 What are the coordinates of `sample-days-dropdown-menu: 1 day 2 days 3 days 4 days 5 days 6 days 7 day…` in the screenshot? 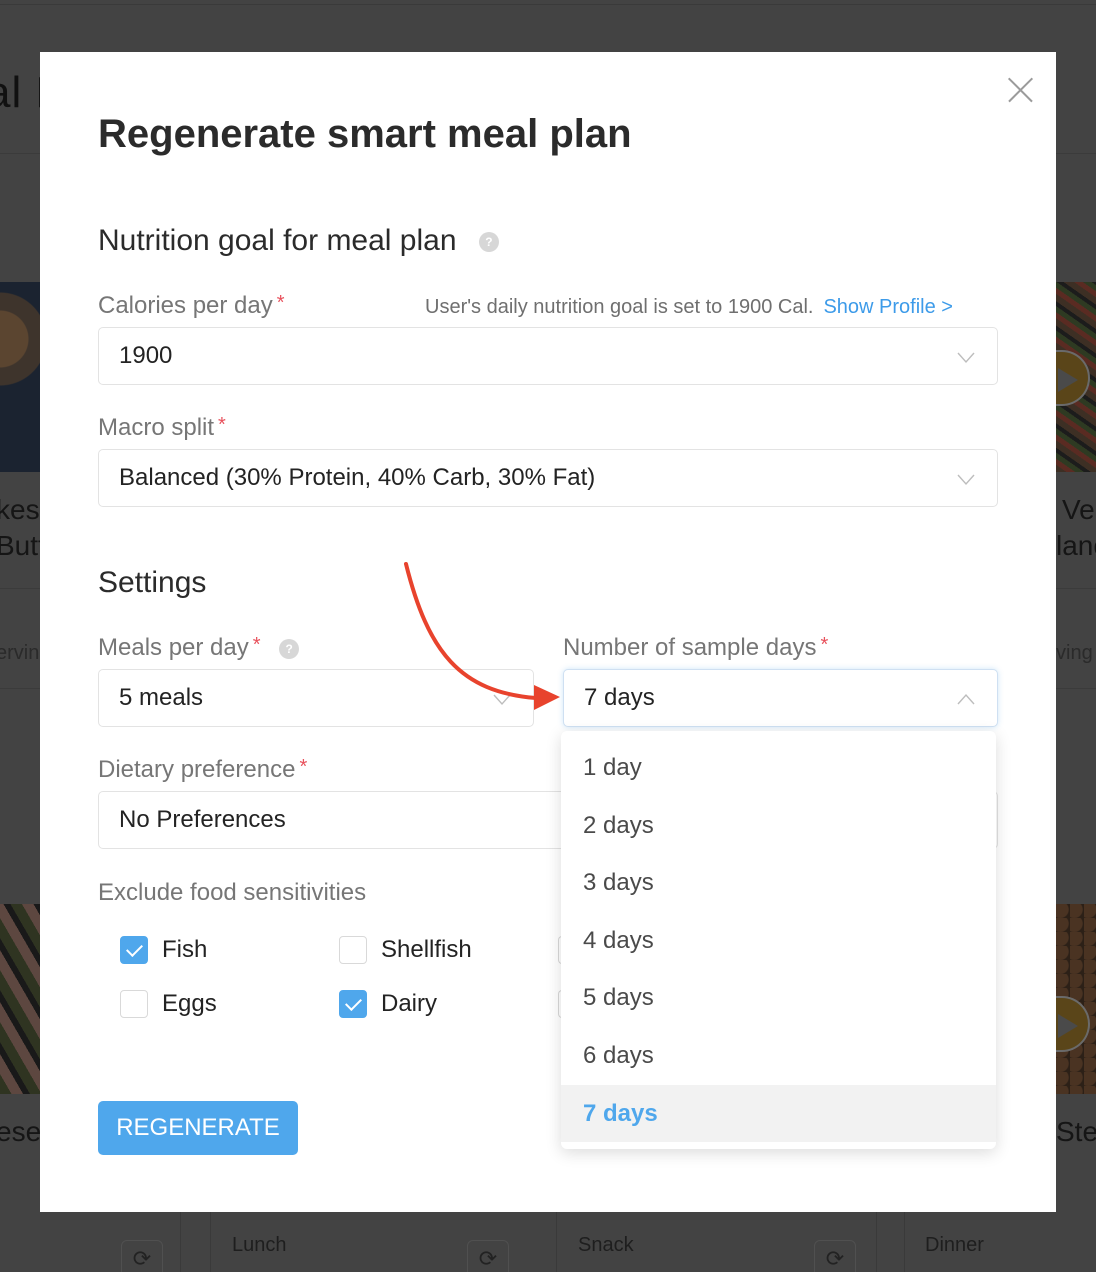 It's located at (778, 940).